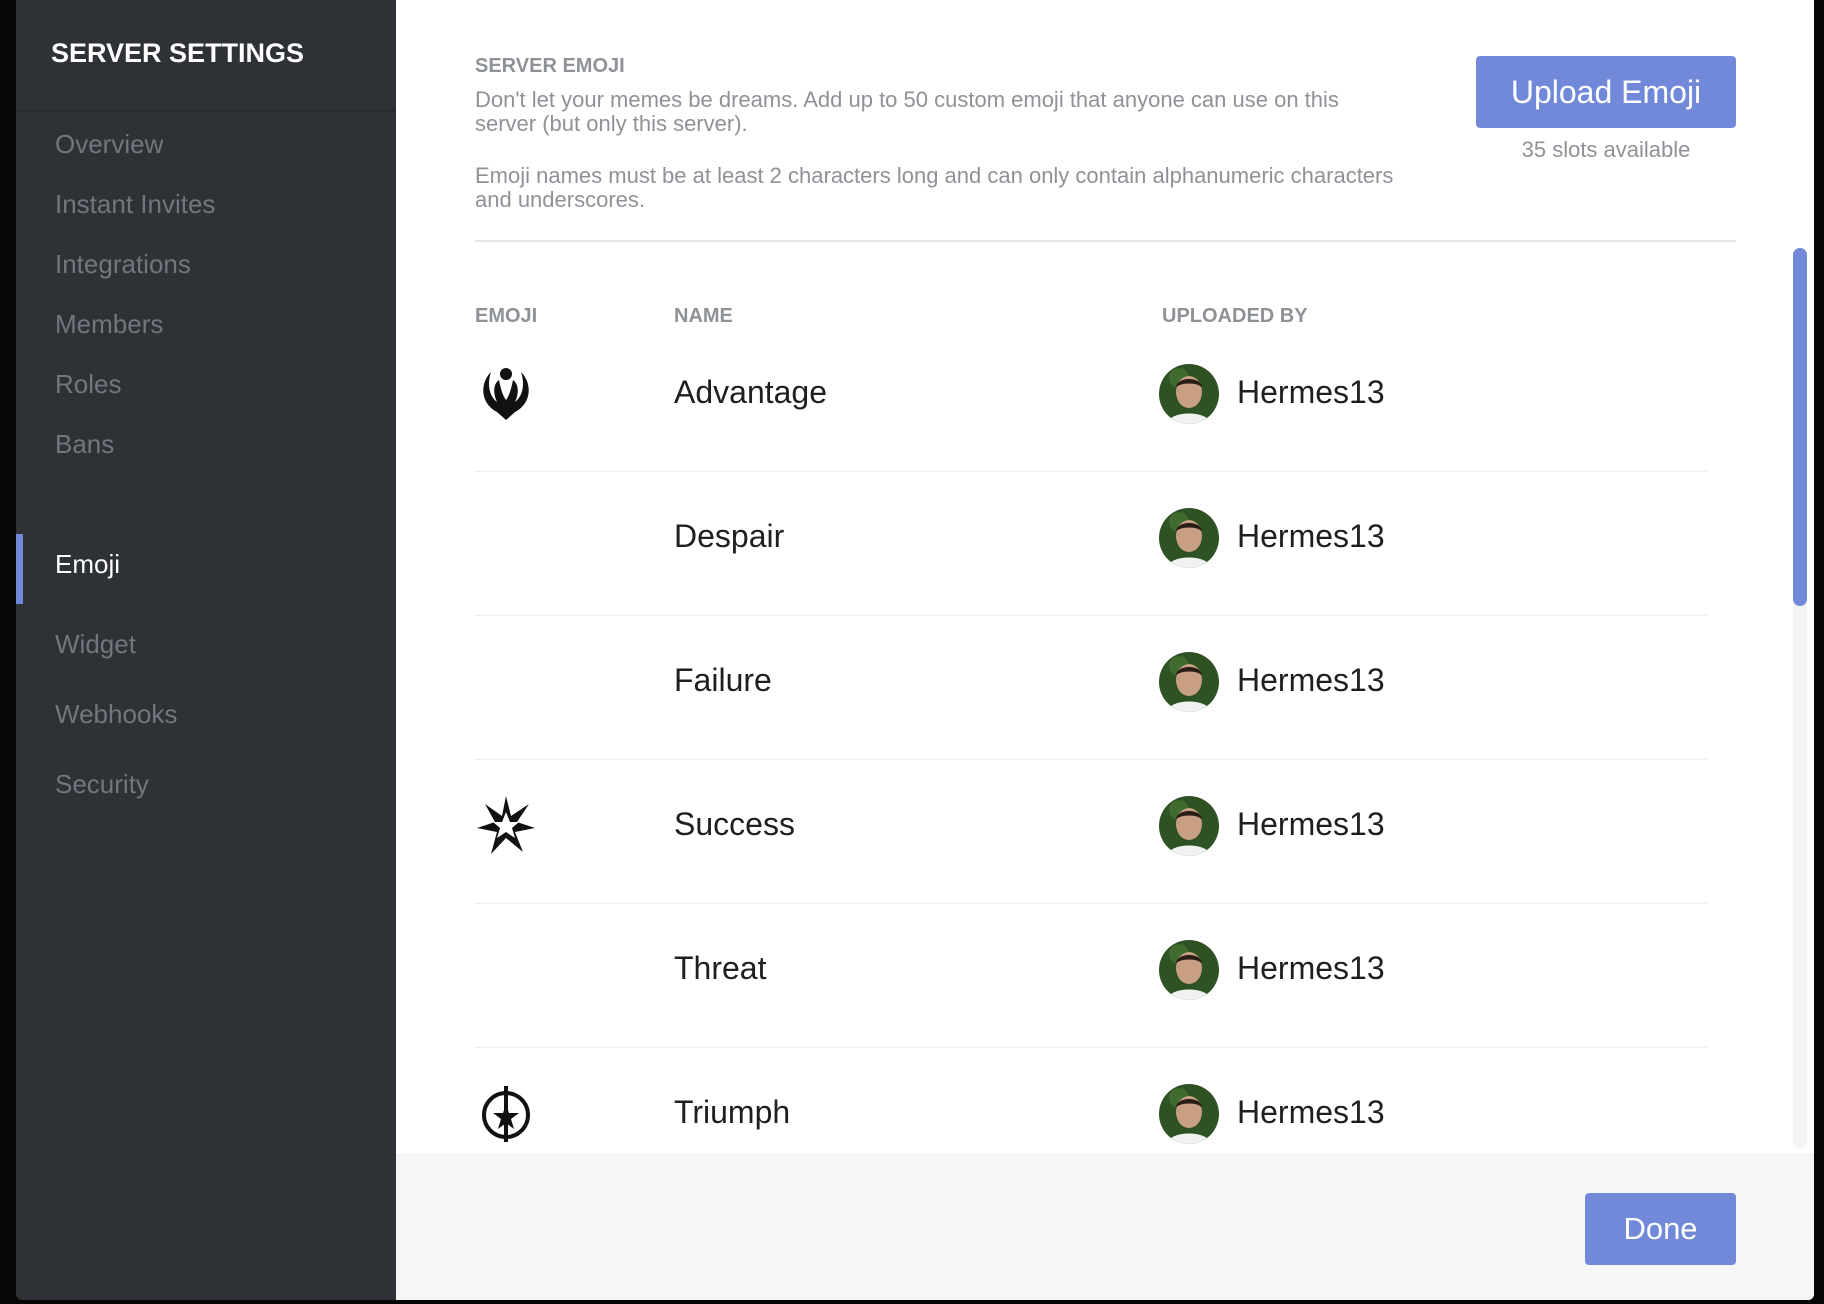 The width and height of the screenshot is (1824, 1304). Describe the element at coordinates (723, 680) in the screenshot. I see `emoji-name: Failure` at that location.